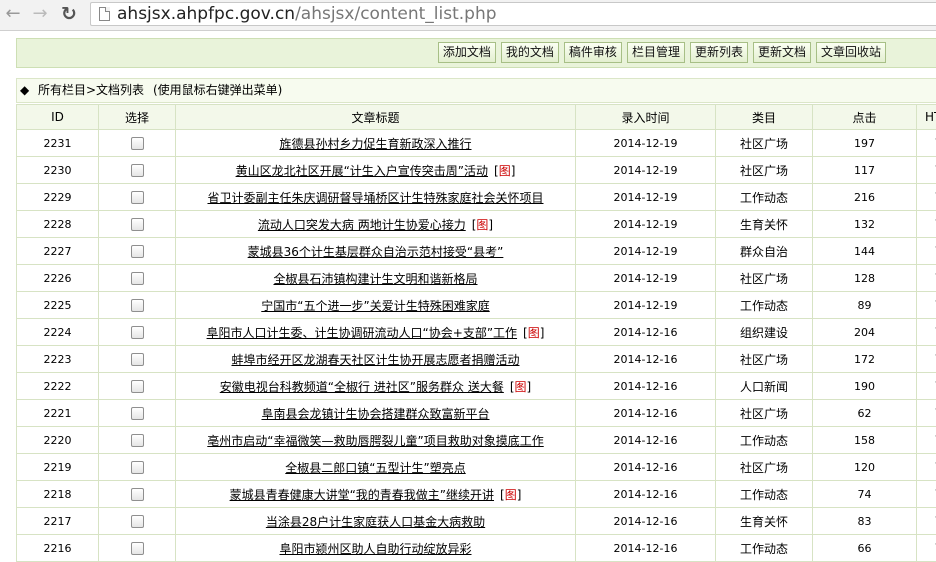 The width and height of the screenshot is (936, 562). What do you see at coordinates (362, 387) in the screenshot?
I see `article-title-link: 安徽电视台科教频道“全椒行 进社区”服务群众 送大餐` at bounding box center [362, 387].